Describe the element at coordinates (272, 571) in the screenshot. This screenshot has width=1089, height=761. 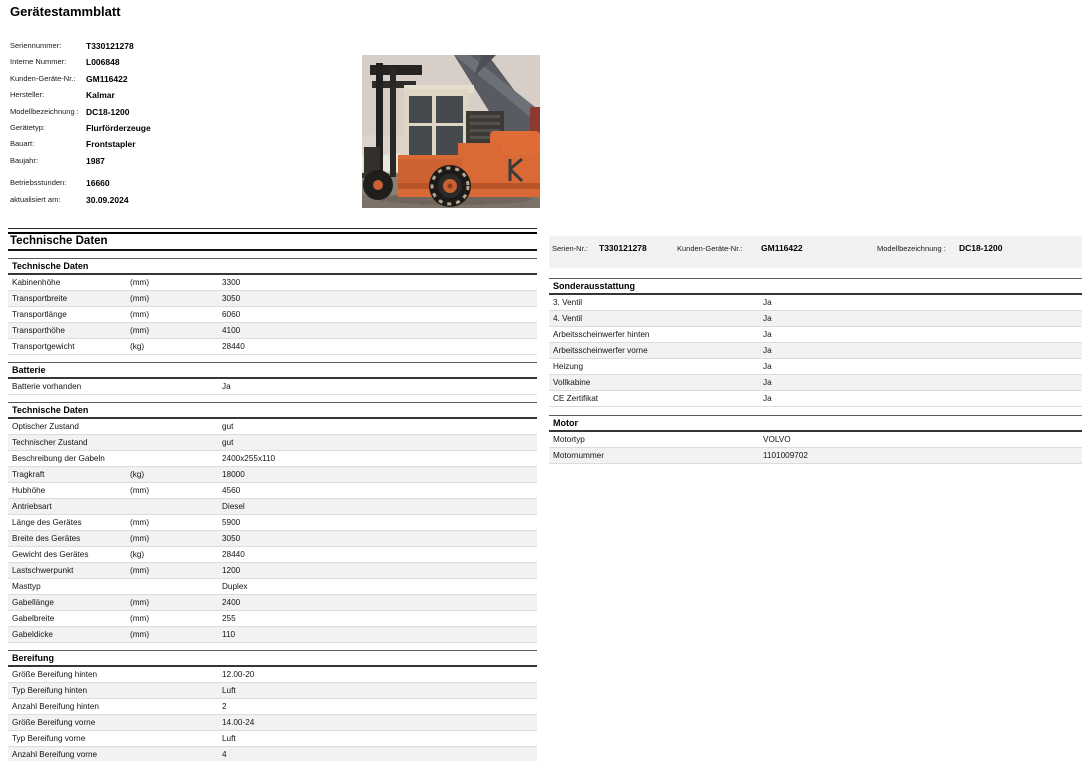
I see `table-row: Lastschwerpunkt (mm) 1200` at that location.